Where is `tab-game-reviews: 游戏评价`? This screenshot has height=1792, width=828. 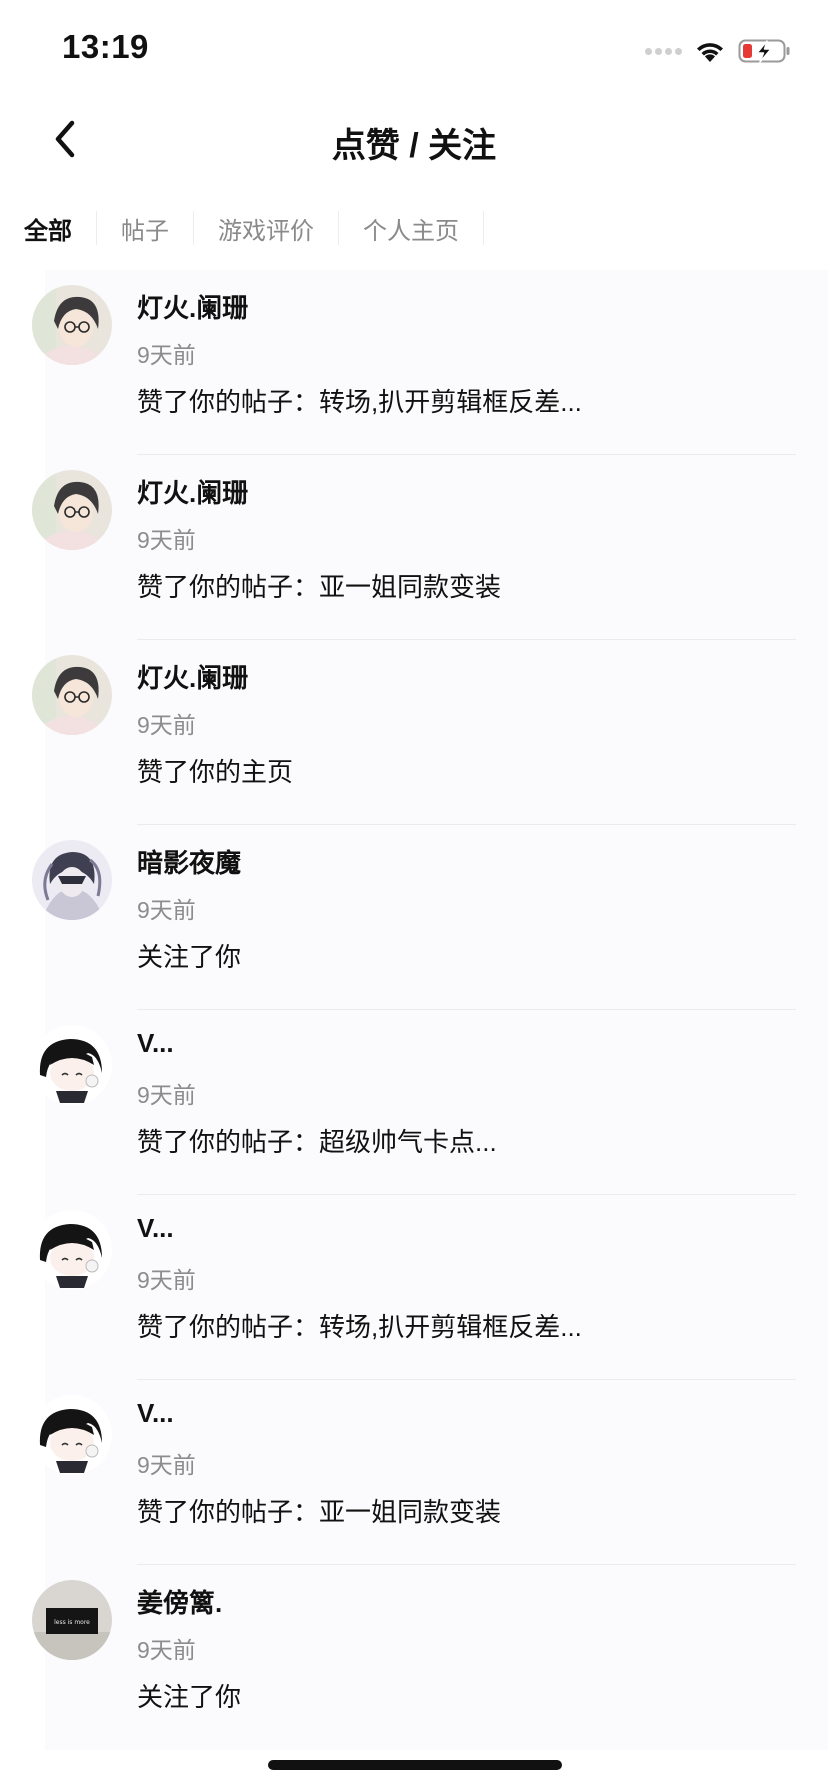
tab-game-reviews: 游戏评价 is located at coordinates (266, 228).